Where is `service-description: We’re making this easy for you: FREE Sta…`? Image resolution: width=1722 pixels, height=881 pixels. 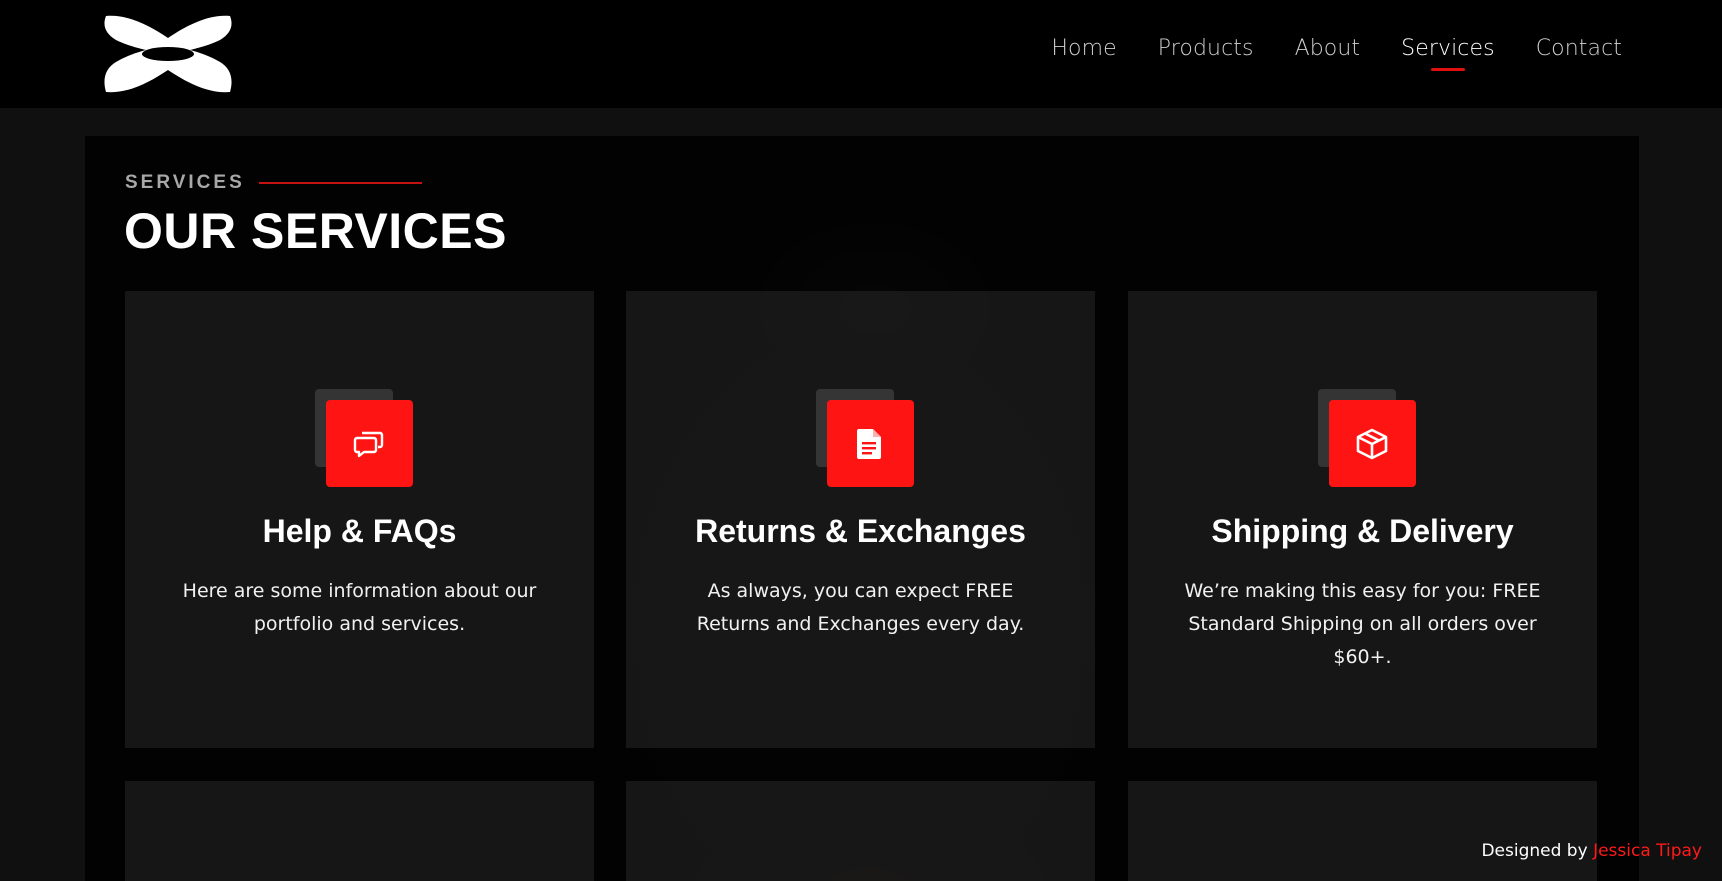
service-description: We’re making this easy for you: FREE Sta… is located at coordinates (1362, 624).